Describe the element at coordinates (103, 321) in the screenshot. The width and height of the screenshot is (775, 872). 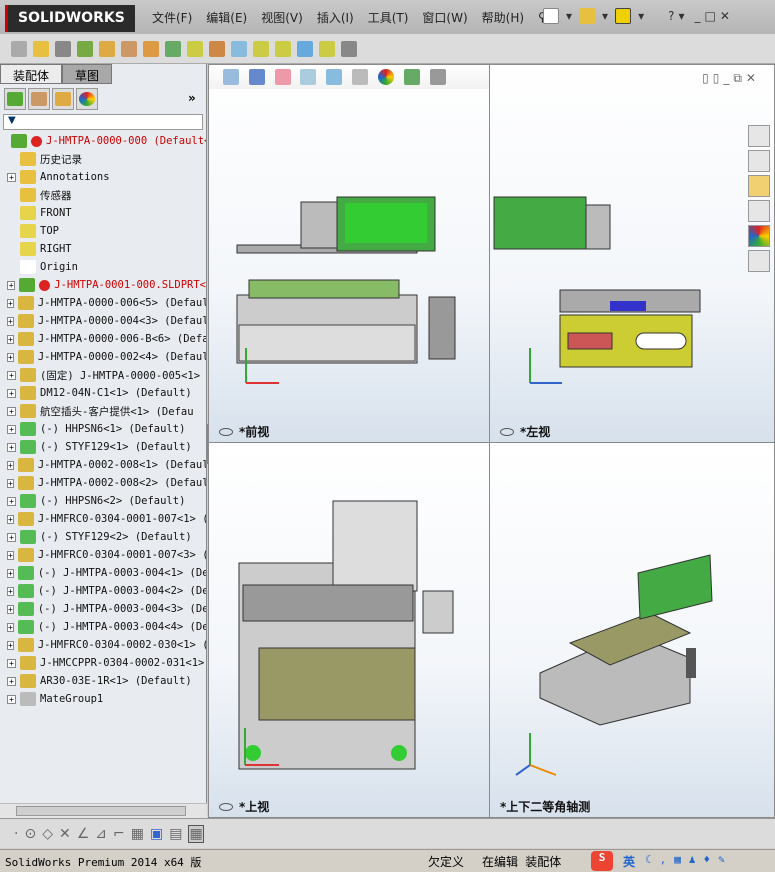
I see `tree-item: + J-HMTPA-0000-004<3> (Defaul` at that location.